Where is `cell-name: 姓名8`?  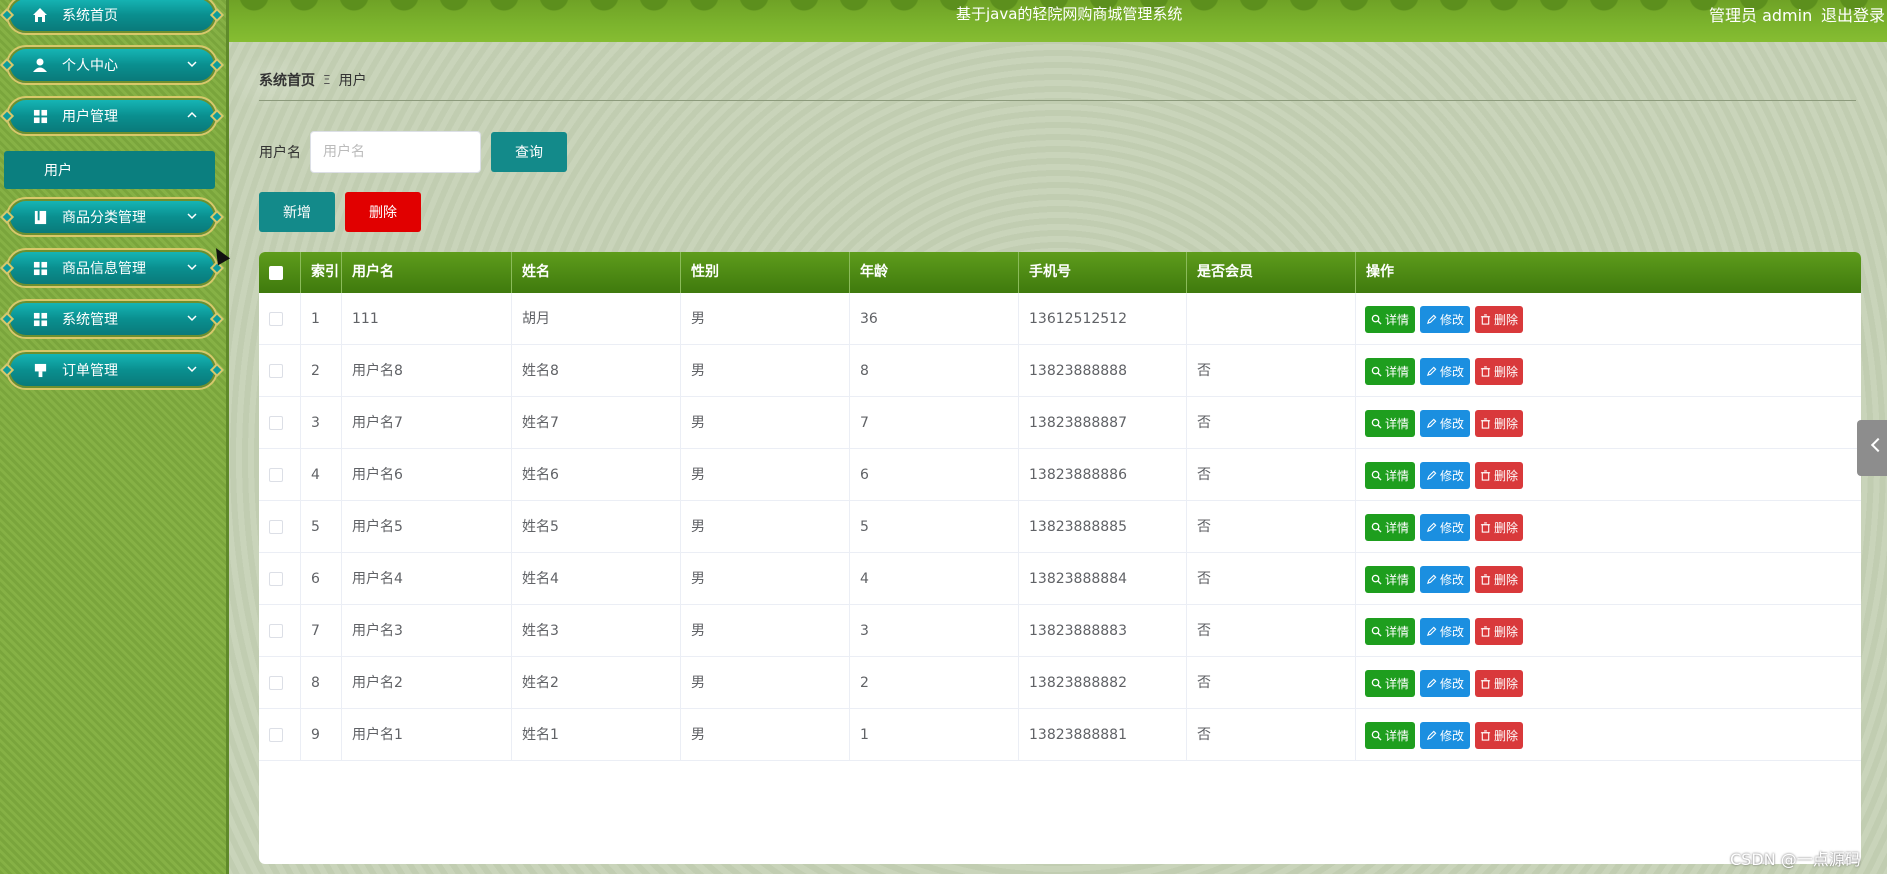
cell-name: 姓名8 is located at coordinates (596, 371).